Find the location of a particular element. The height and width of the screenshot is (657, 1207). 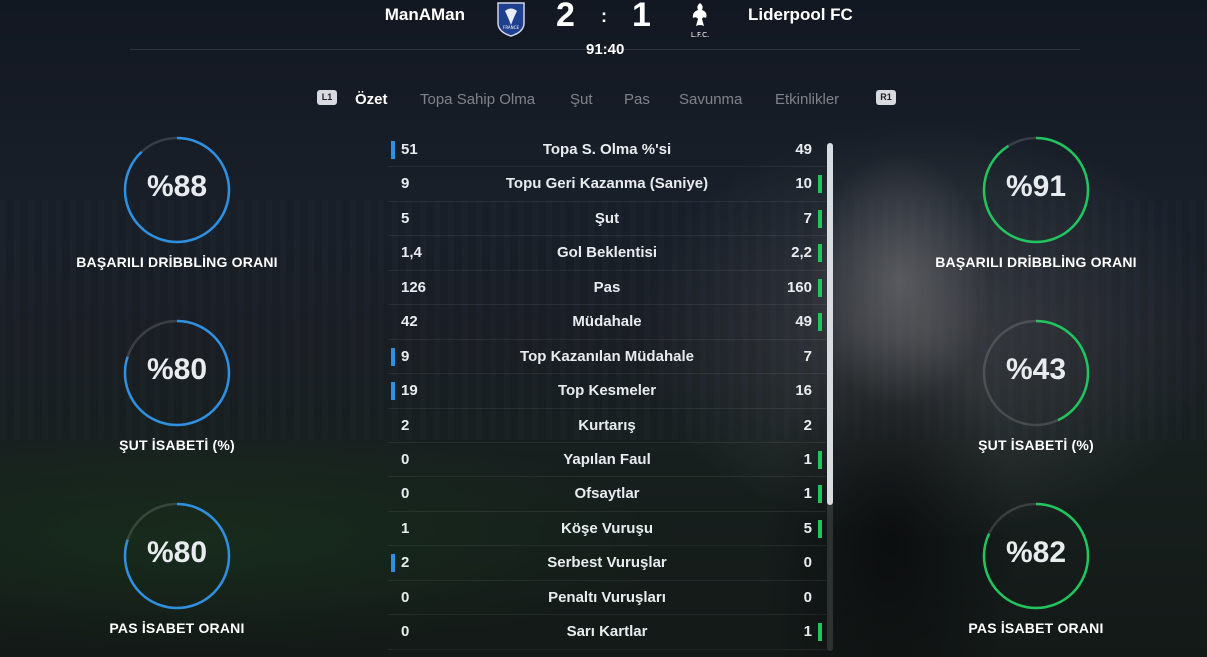

away-stat-value: 10 is located at coordinates (803, 184).